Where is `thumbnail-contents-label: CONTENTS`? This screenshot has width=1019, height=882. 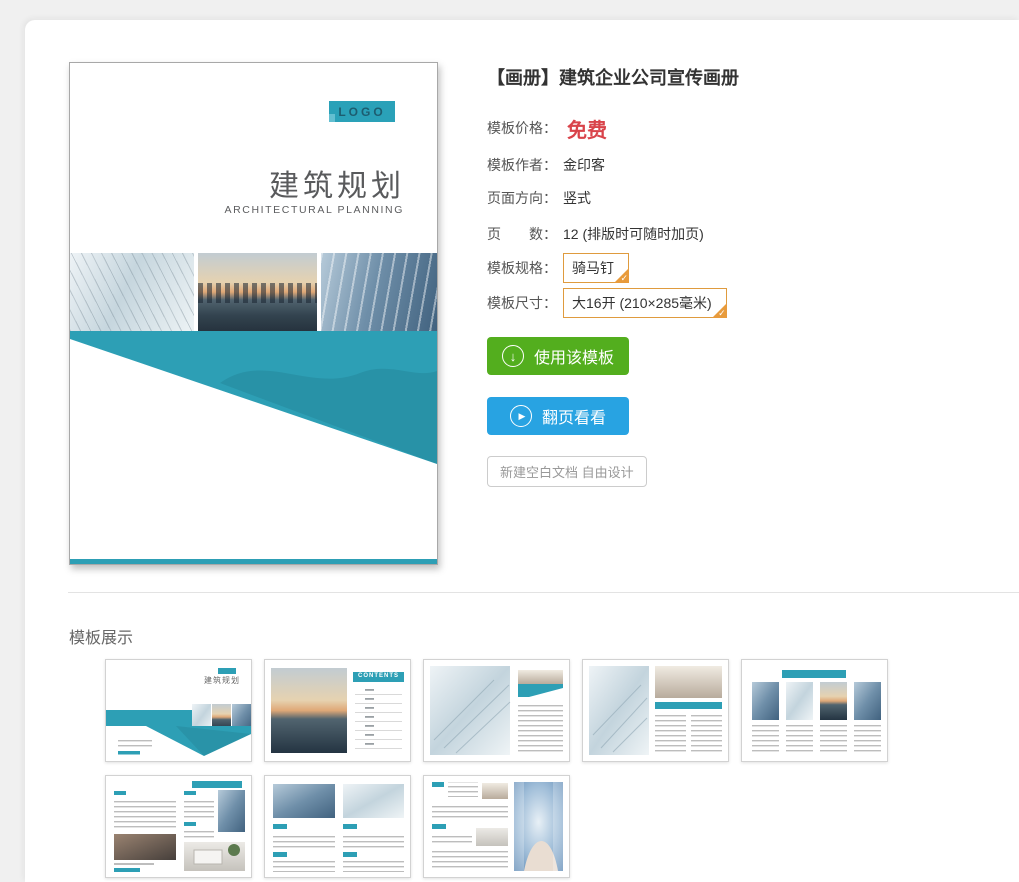 thumbnail-contents-label: CONTENTS is located at coordinates (378, 676).